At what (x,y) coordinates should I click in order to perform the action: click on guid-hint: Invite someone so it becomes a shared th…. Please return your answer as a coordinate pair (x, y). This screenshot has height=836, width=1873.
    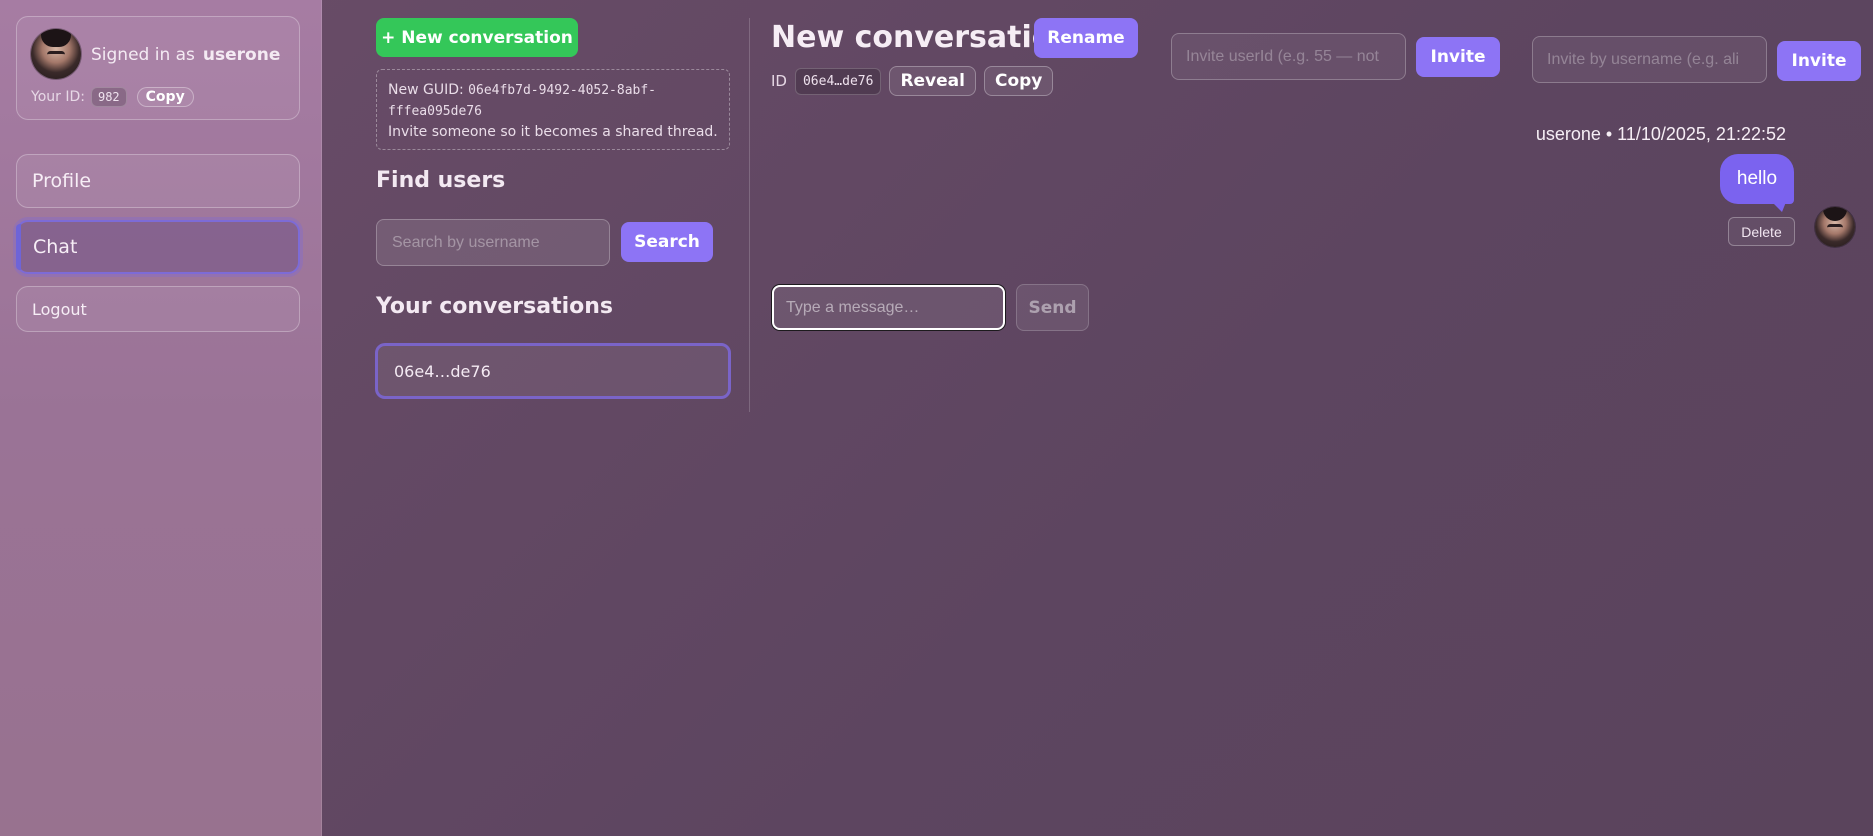
    Looking at the image, I should click on (553, 132).